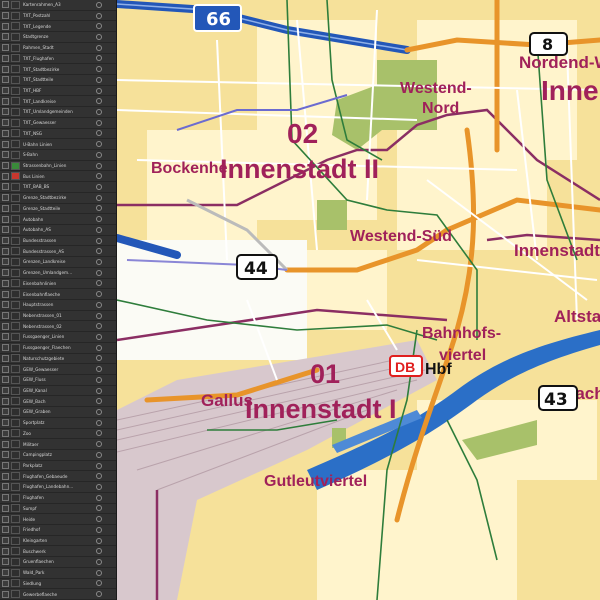 The width and height of the screenshot is (600, 600). Describe the element at coordinates (58, 144) in the screenshot. I see `layer-row: U-Bahn Linien` at that location.